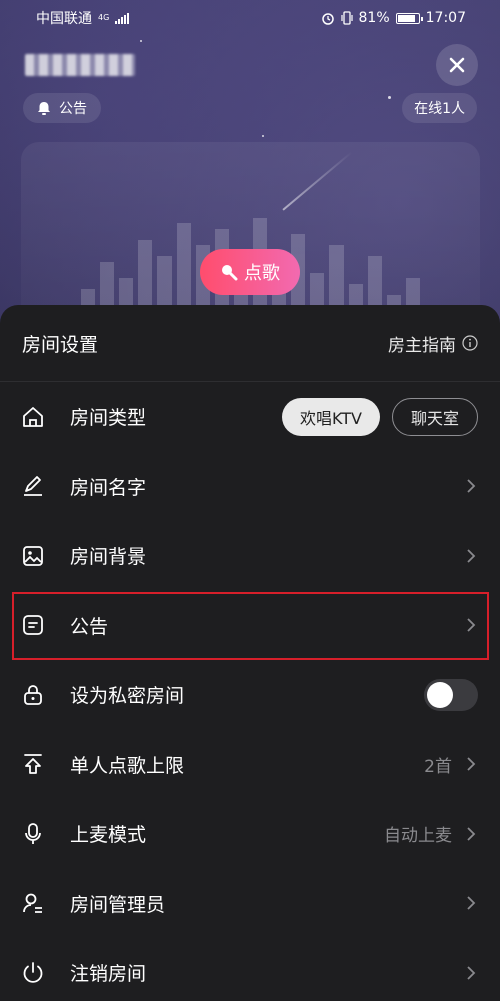  Describe the element at coordinates (73, 109) in the screenshot. I see `notice-label: 公告` at that location.